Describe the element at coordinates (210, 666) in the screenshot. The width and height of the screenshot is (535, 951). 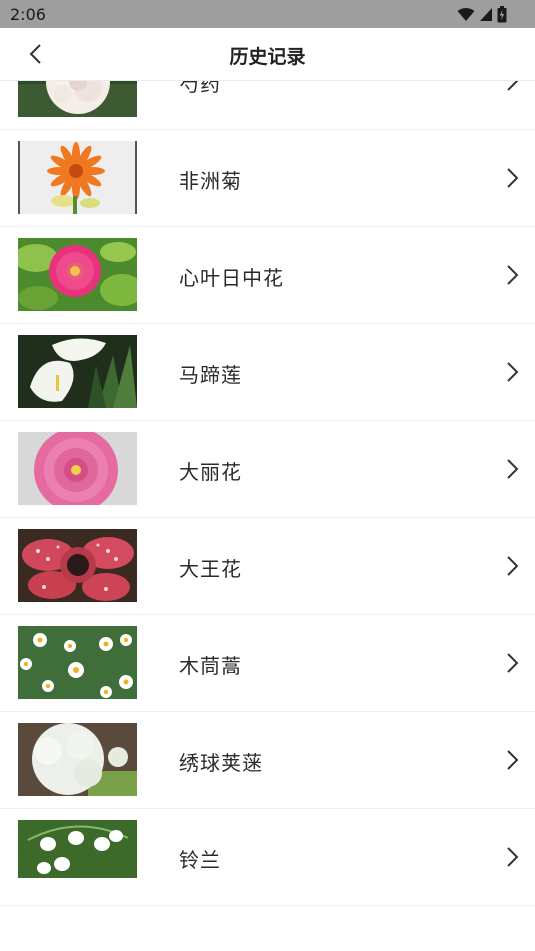
I see `item-label: 木茼蒿` at that location.